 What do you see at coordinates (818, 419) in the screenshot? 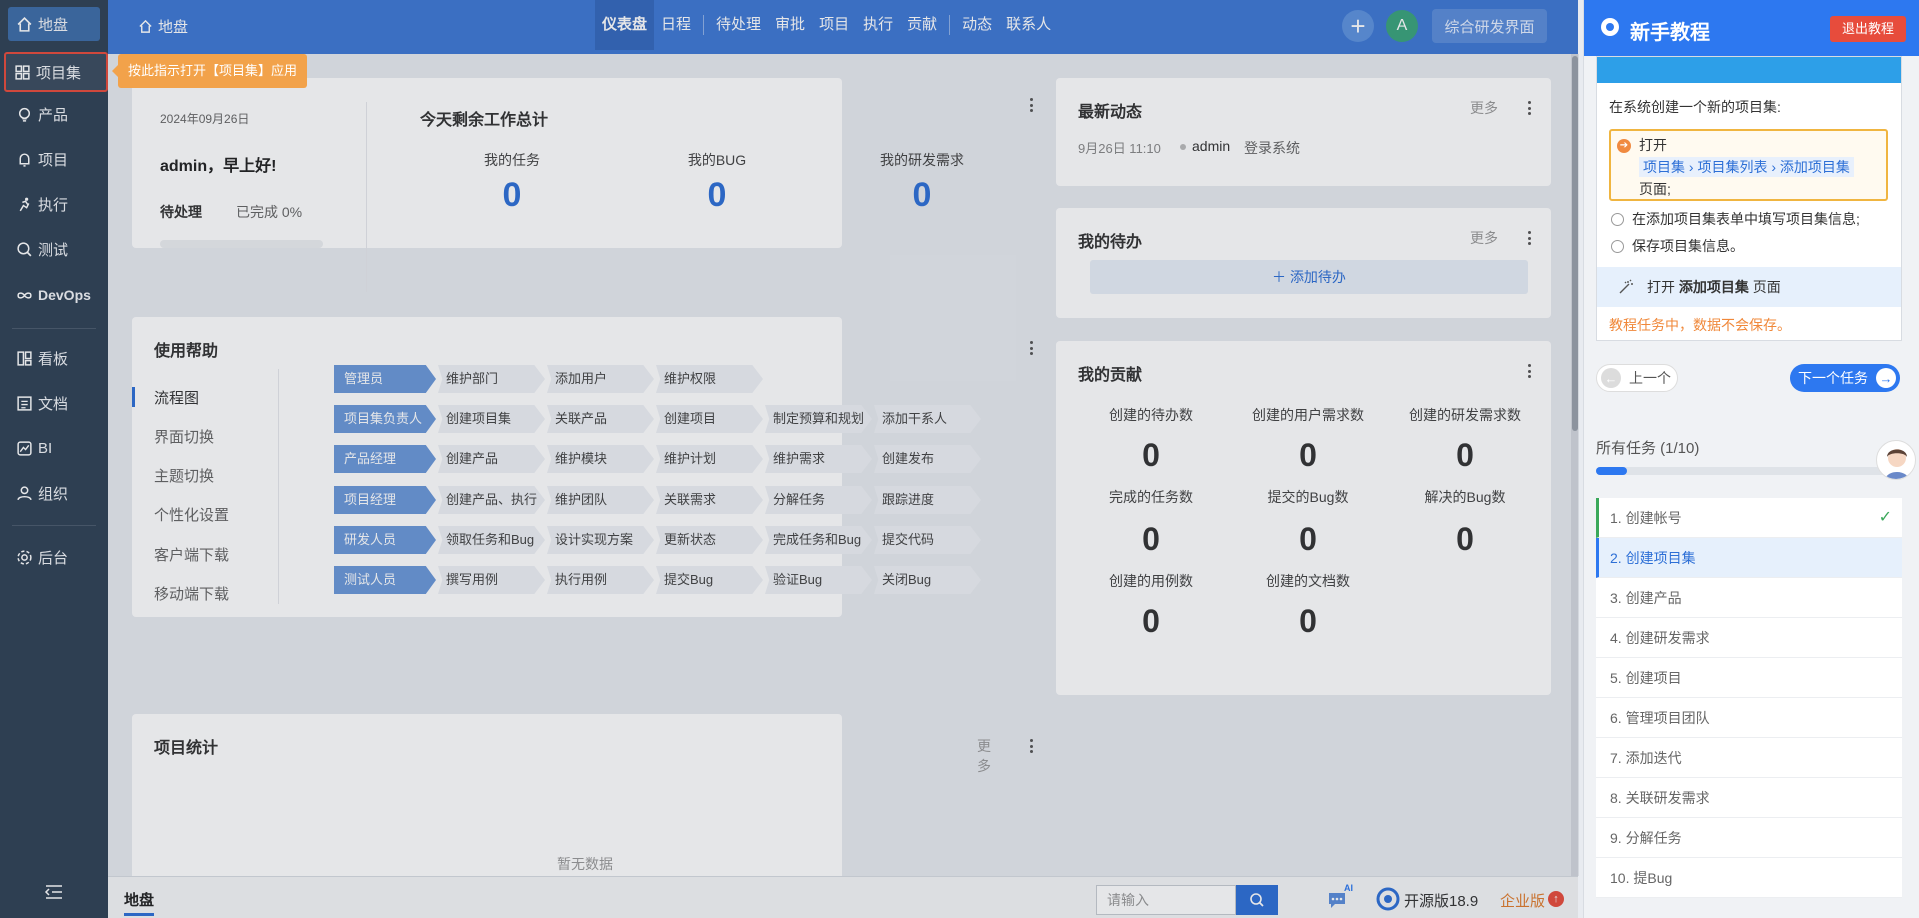
I see `flow-step: 制定预算和规划` at bounding box center [818, 419].